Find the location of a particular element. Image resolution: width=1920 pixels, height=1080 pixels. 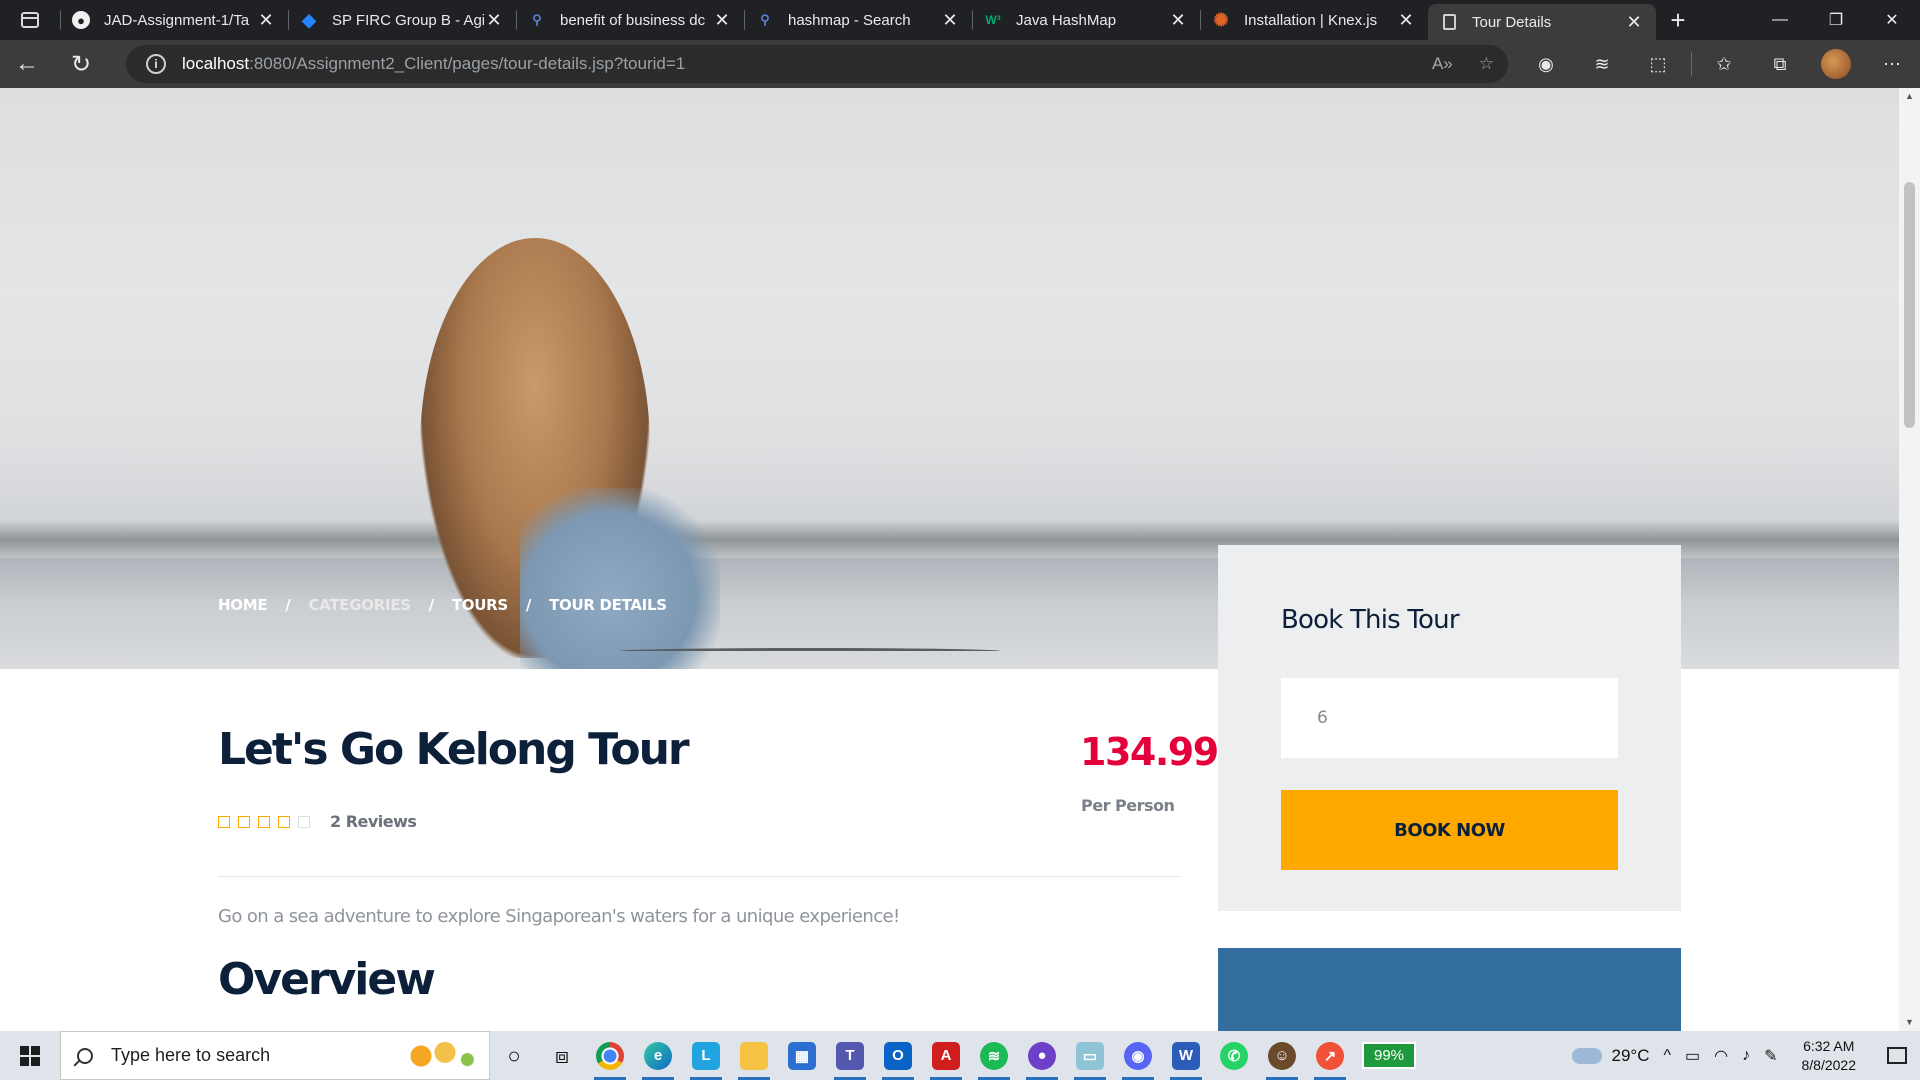

read-aloud-icon: A» is located at coordinates (1442, 64).